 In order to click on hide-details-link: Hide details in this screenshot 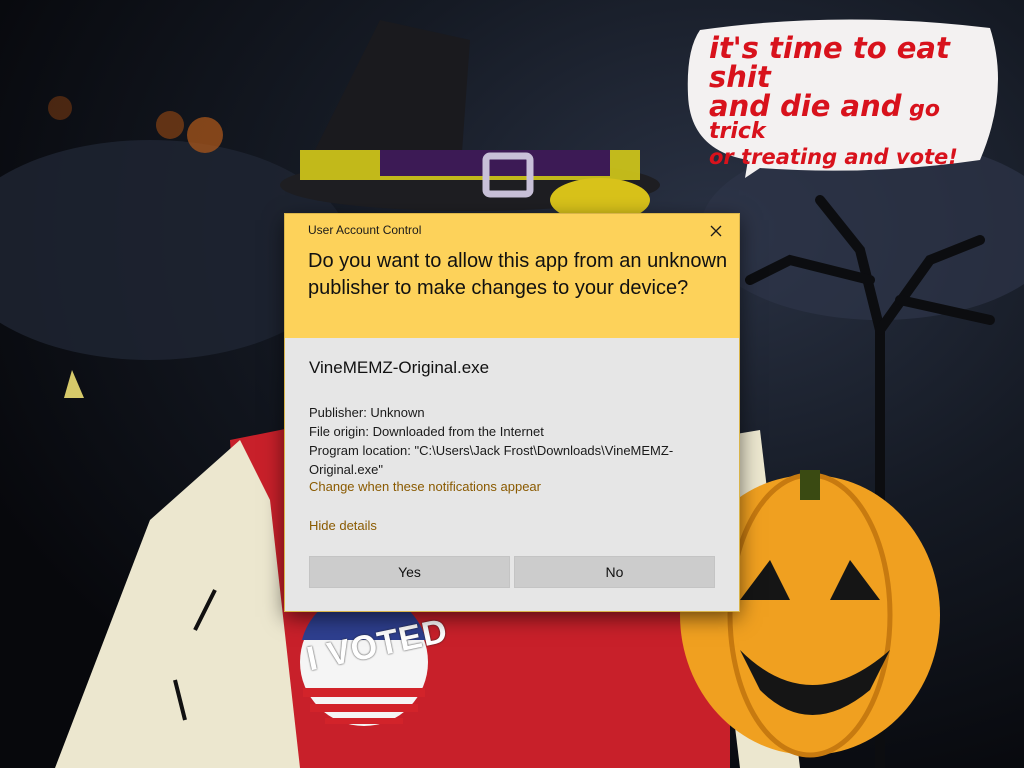, I will do `click(343, 525)`.